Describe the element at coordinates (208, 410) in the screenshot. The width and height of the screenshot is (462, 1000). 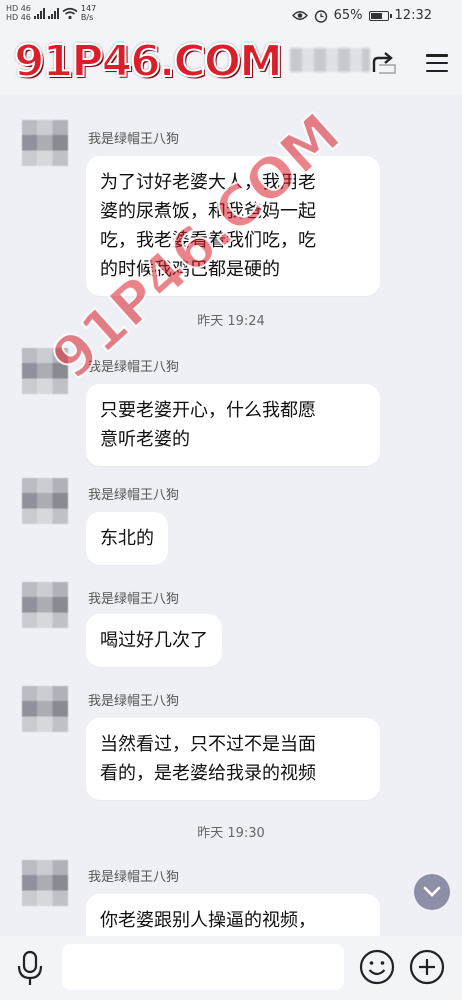
I see `message-line: 只要老婆开心，什么我都愿` at that location.